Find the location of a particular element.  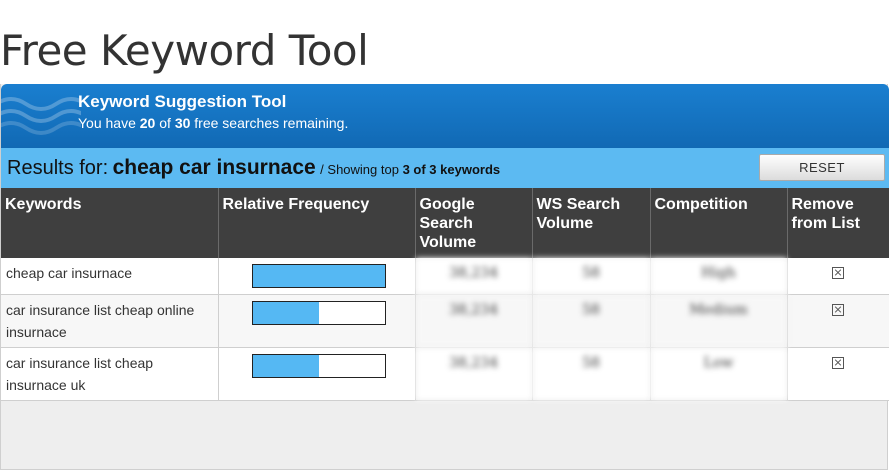

searches-total: 30 is located at coordinates (182, 123).